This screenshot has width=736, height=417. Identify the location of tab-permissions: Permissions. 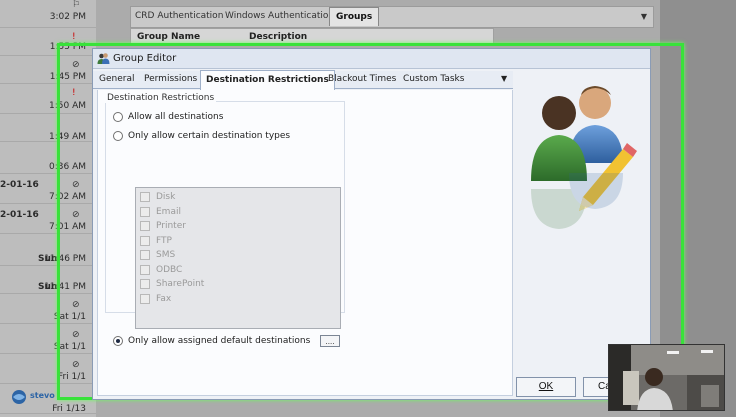
(170, 79).